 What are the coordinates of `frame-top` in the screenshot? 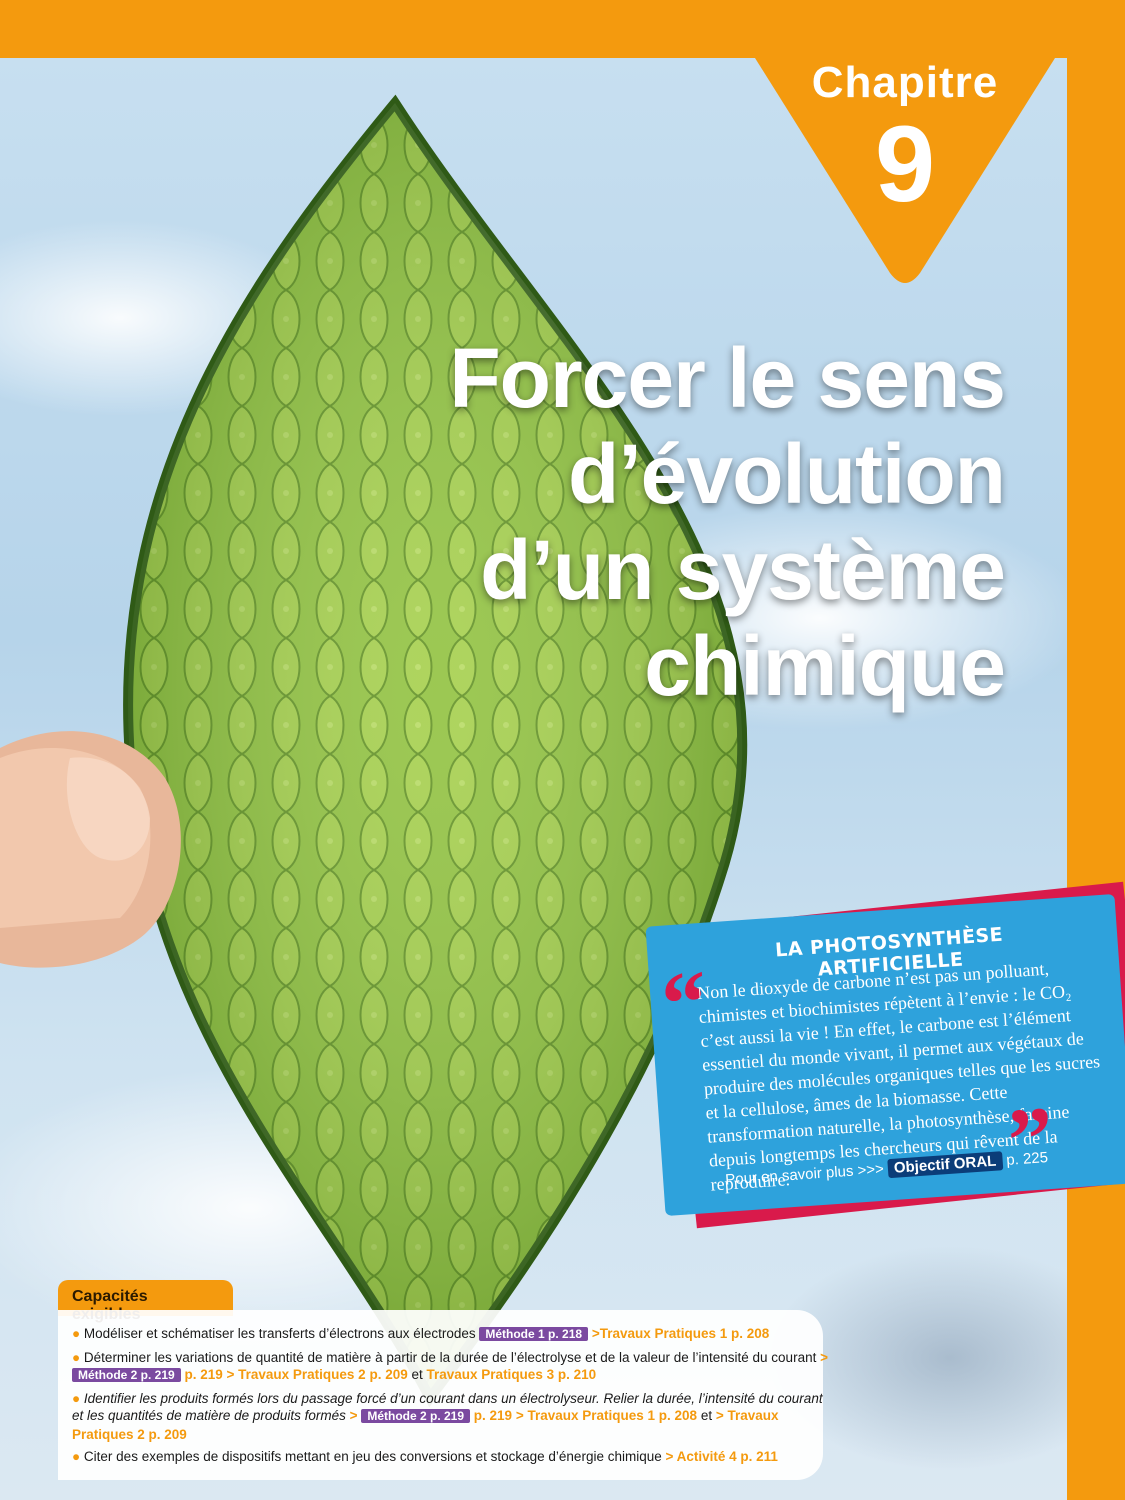 It's located at (562, 29).